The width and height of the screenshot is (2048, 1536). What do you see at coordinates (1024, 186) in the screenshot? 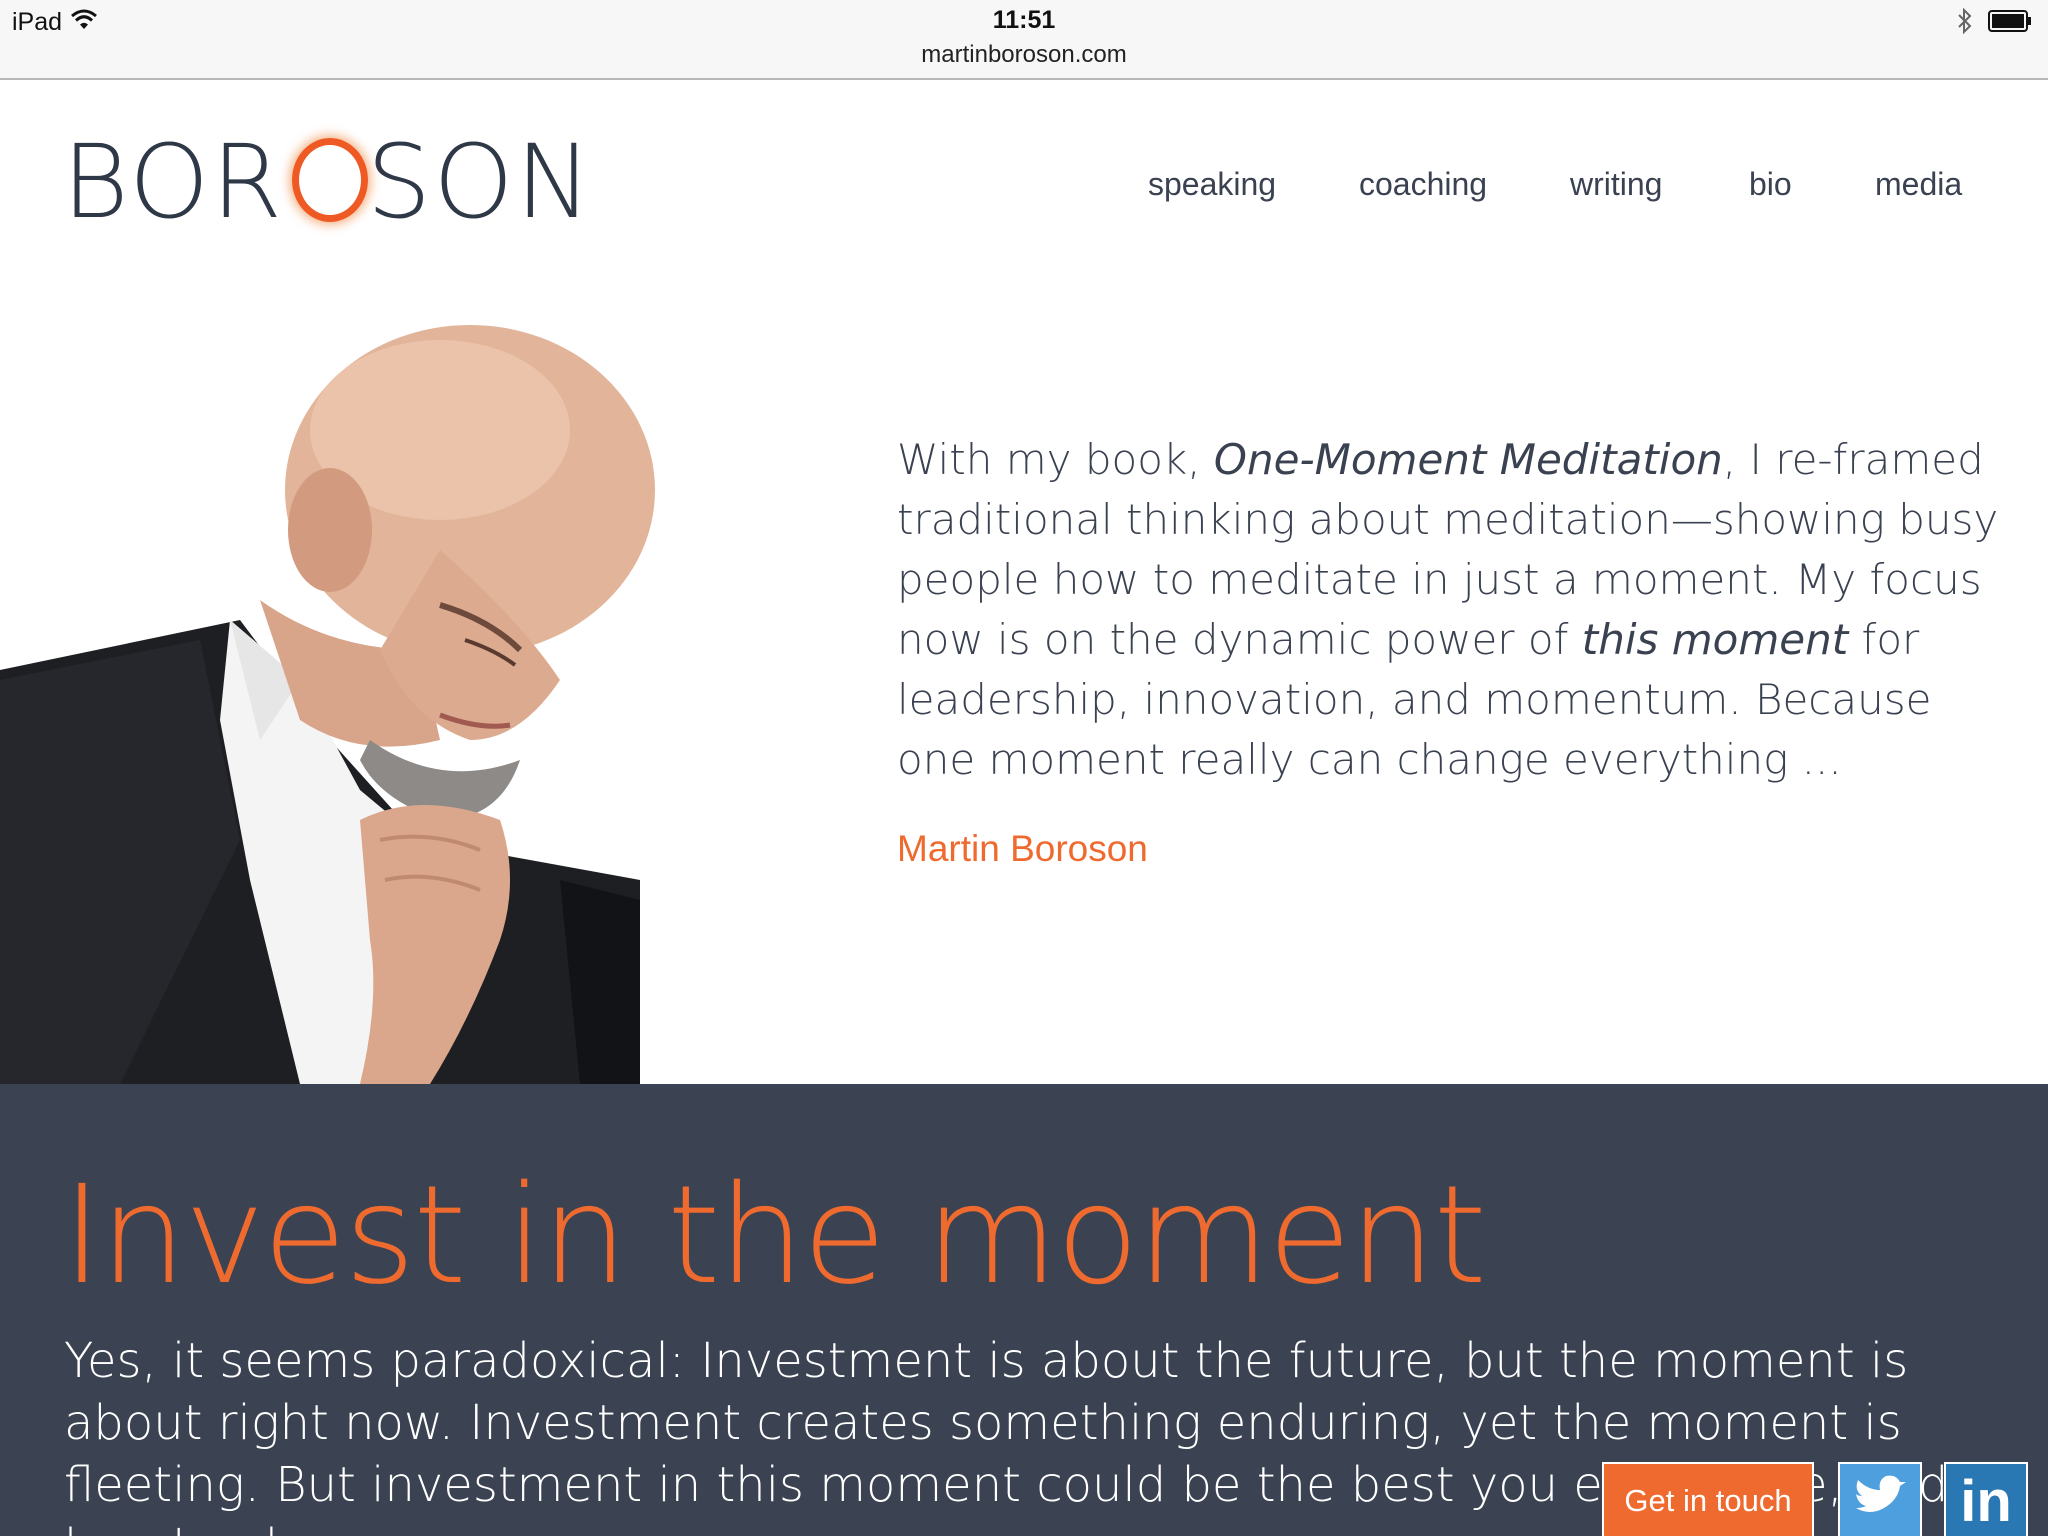
I see `main-nav: speaking coaching writing bio media` at bounding box center [1024, 186].